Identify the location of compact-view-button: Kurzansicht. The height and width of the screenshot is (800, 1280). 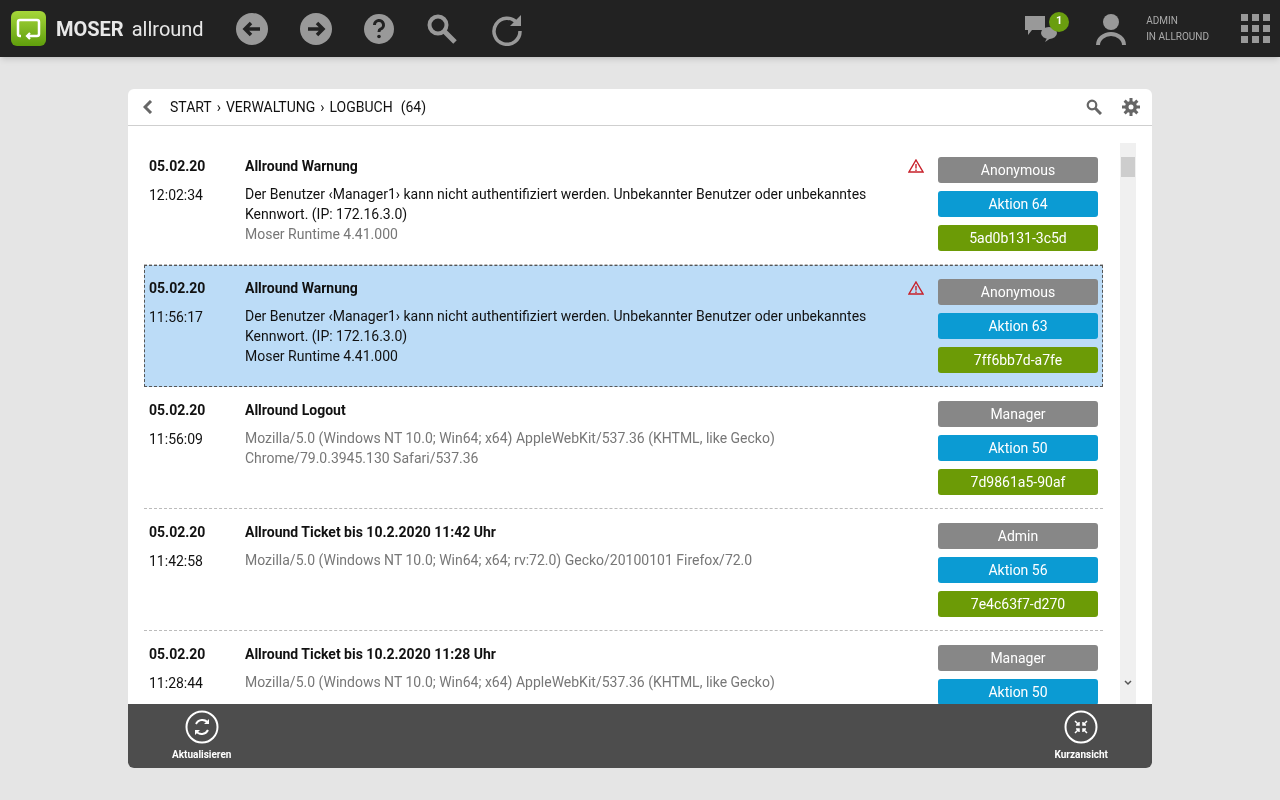
(1081, 736).